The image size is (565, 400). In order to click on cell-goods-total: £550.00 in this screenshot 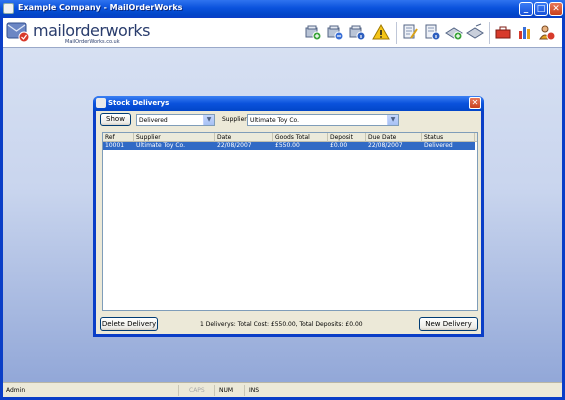, I will do `click(287, 145)`.